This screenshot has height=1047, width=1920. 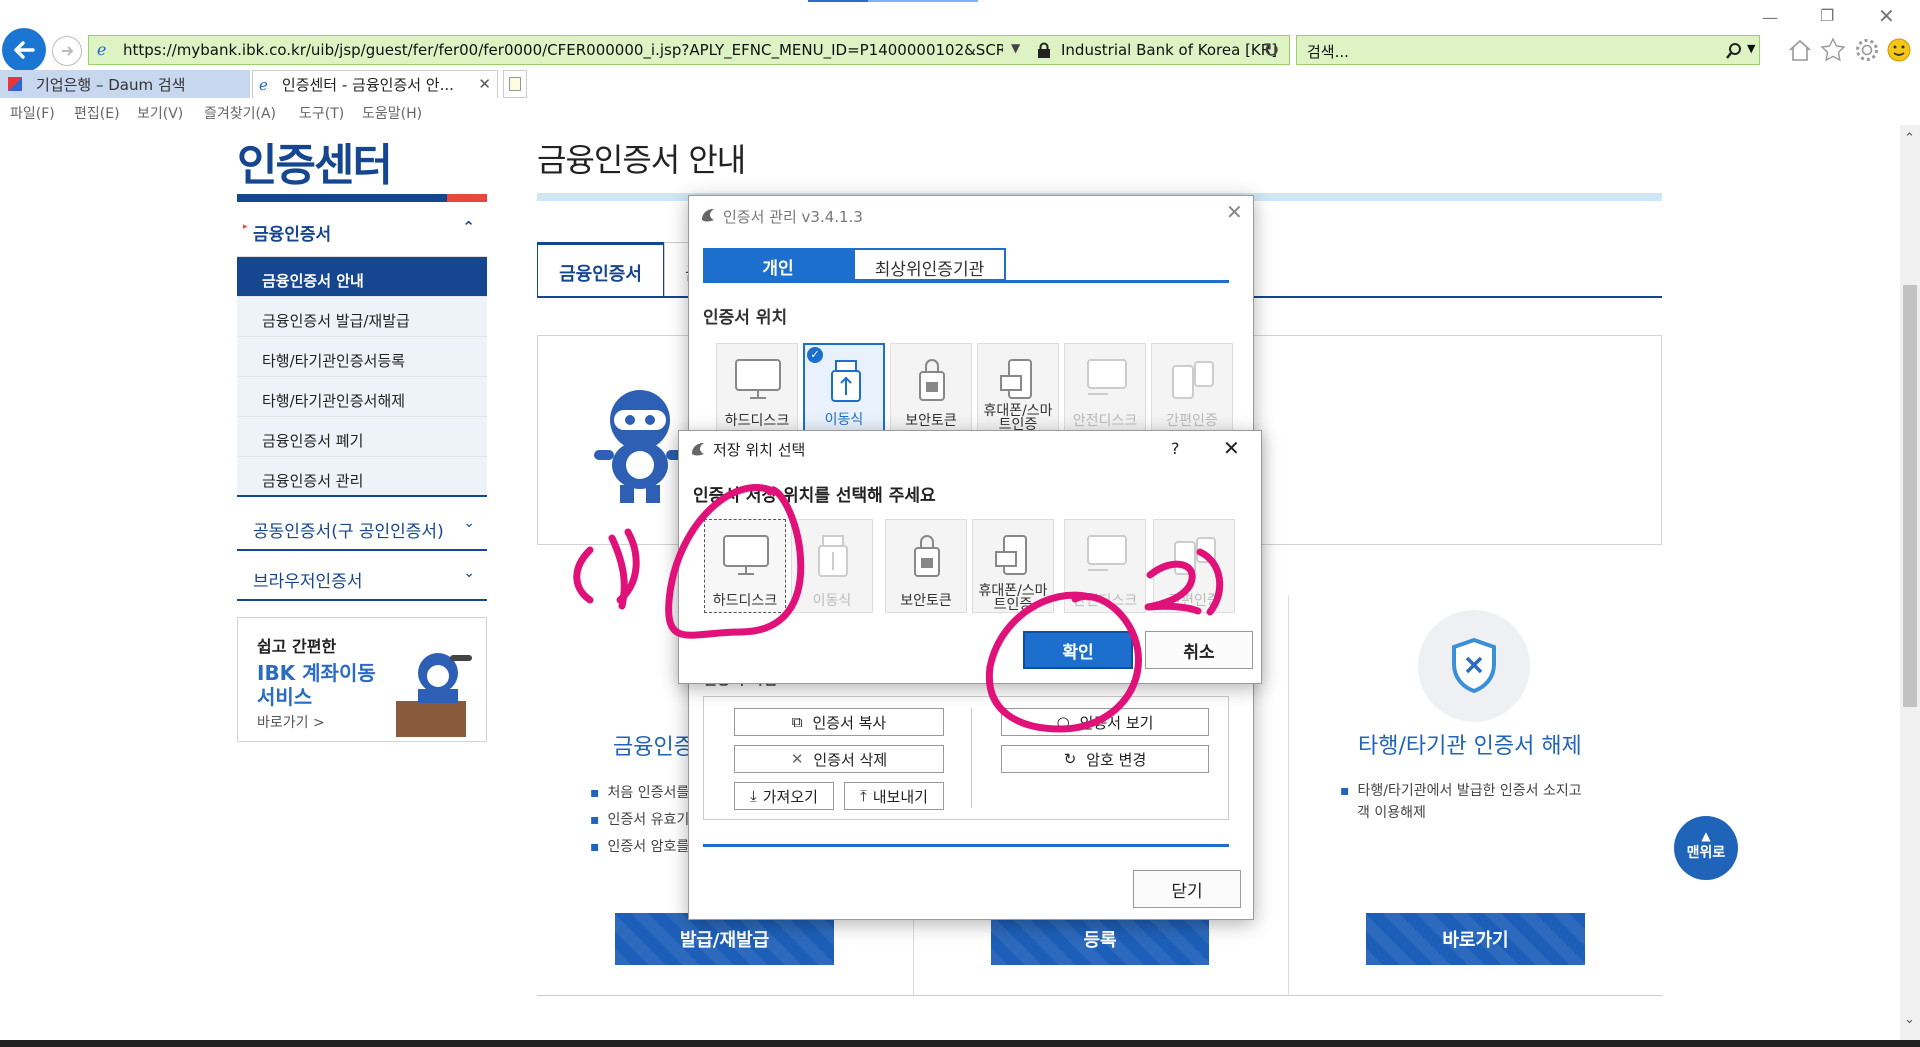 I want to click on ie-page-icon: ℯ, so click(x=102, y=49).